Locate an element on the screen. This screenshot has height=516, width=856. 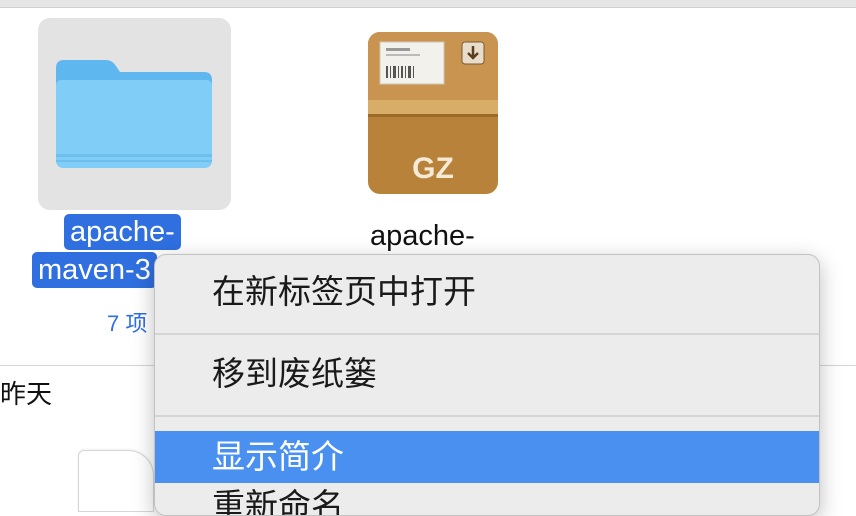
folder-name-line2: maven-3 is located at coordinates (94, 270).